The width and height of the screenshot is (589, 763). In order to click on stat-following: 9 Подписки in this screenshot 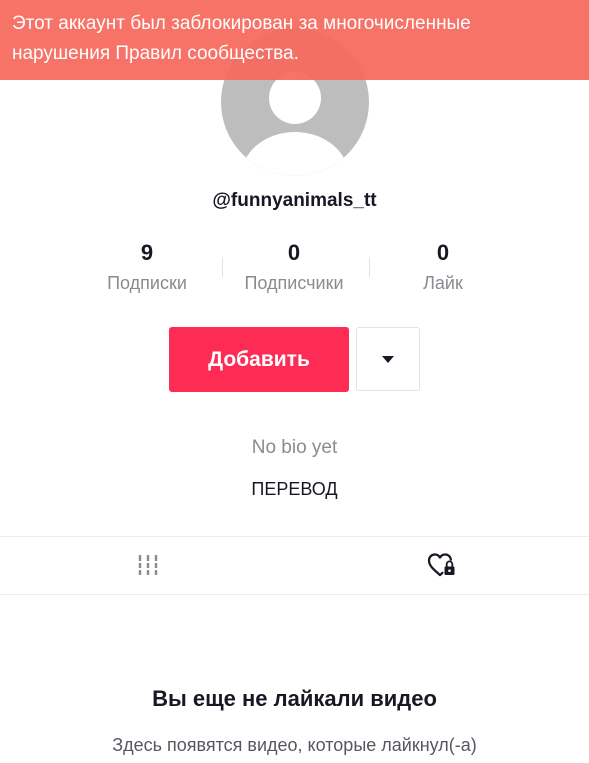, I will do `click(147, 267)`.